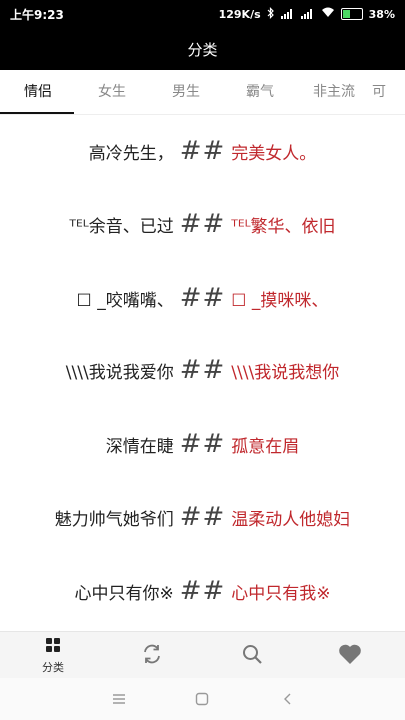  I want to click on nav-favorites, so click(350, 655).